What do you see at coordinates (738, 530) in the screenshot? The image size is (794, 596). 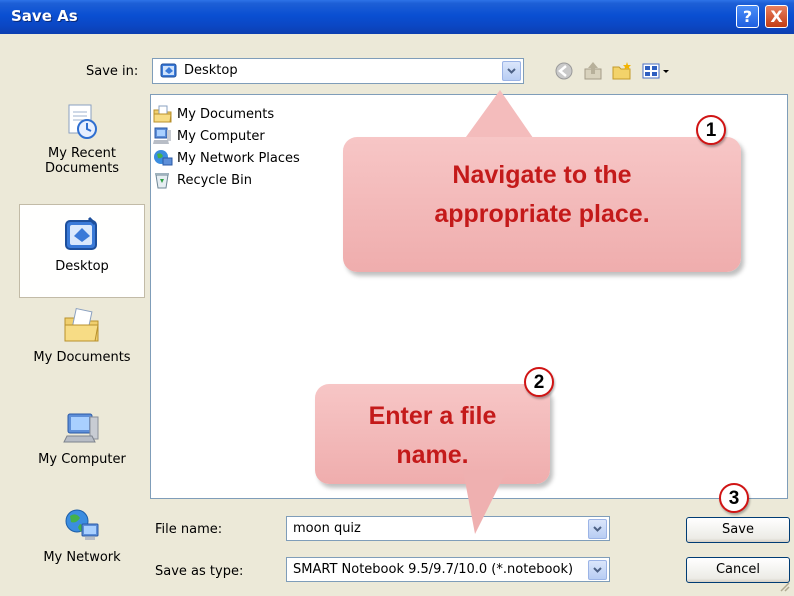 I see `save-button: Save` at bounding box center [738, 530].